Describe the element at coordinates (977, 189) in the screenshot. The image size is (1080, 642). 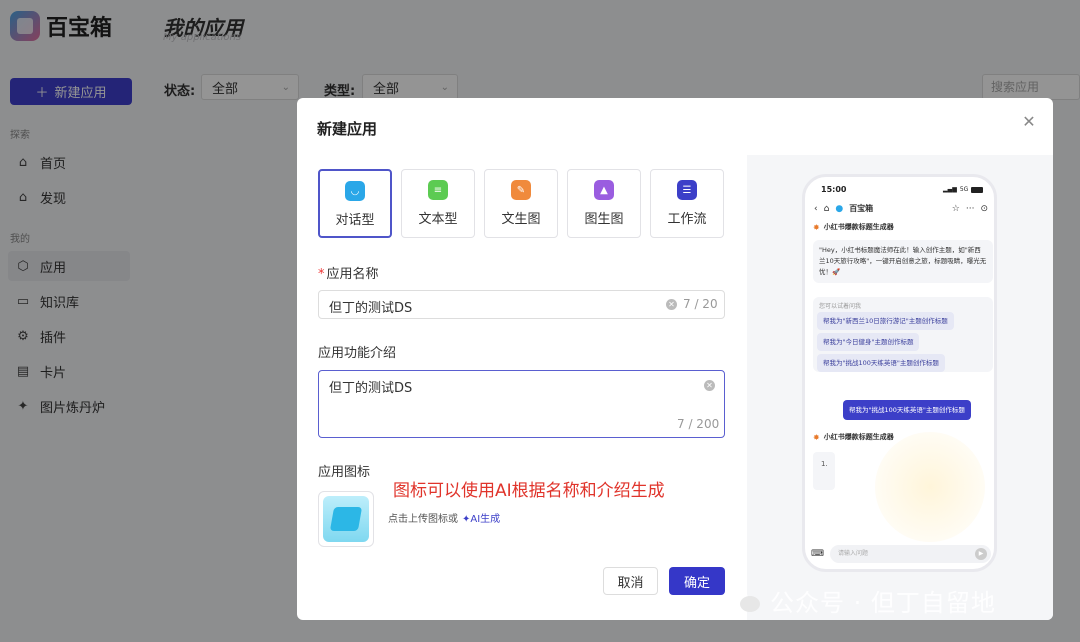
I see `battery-icon` at that location.